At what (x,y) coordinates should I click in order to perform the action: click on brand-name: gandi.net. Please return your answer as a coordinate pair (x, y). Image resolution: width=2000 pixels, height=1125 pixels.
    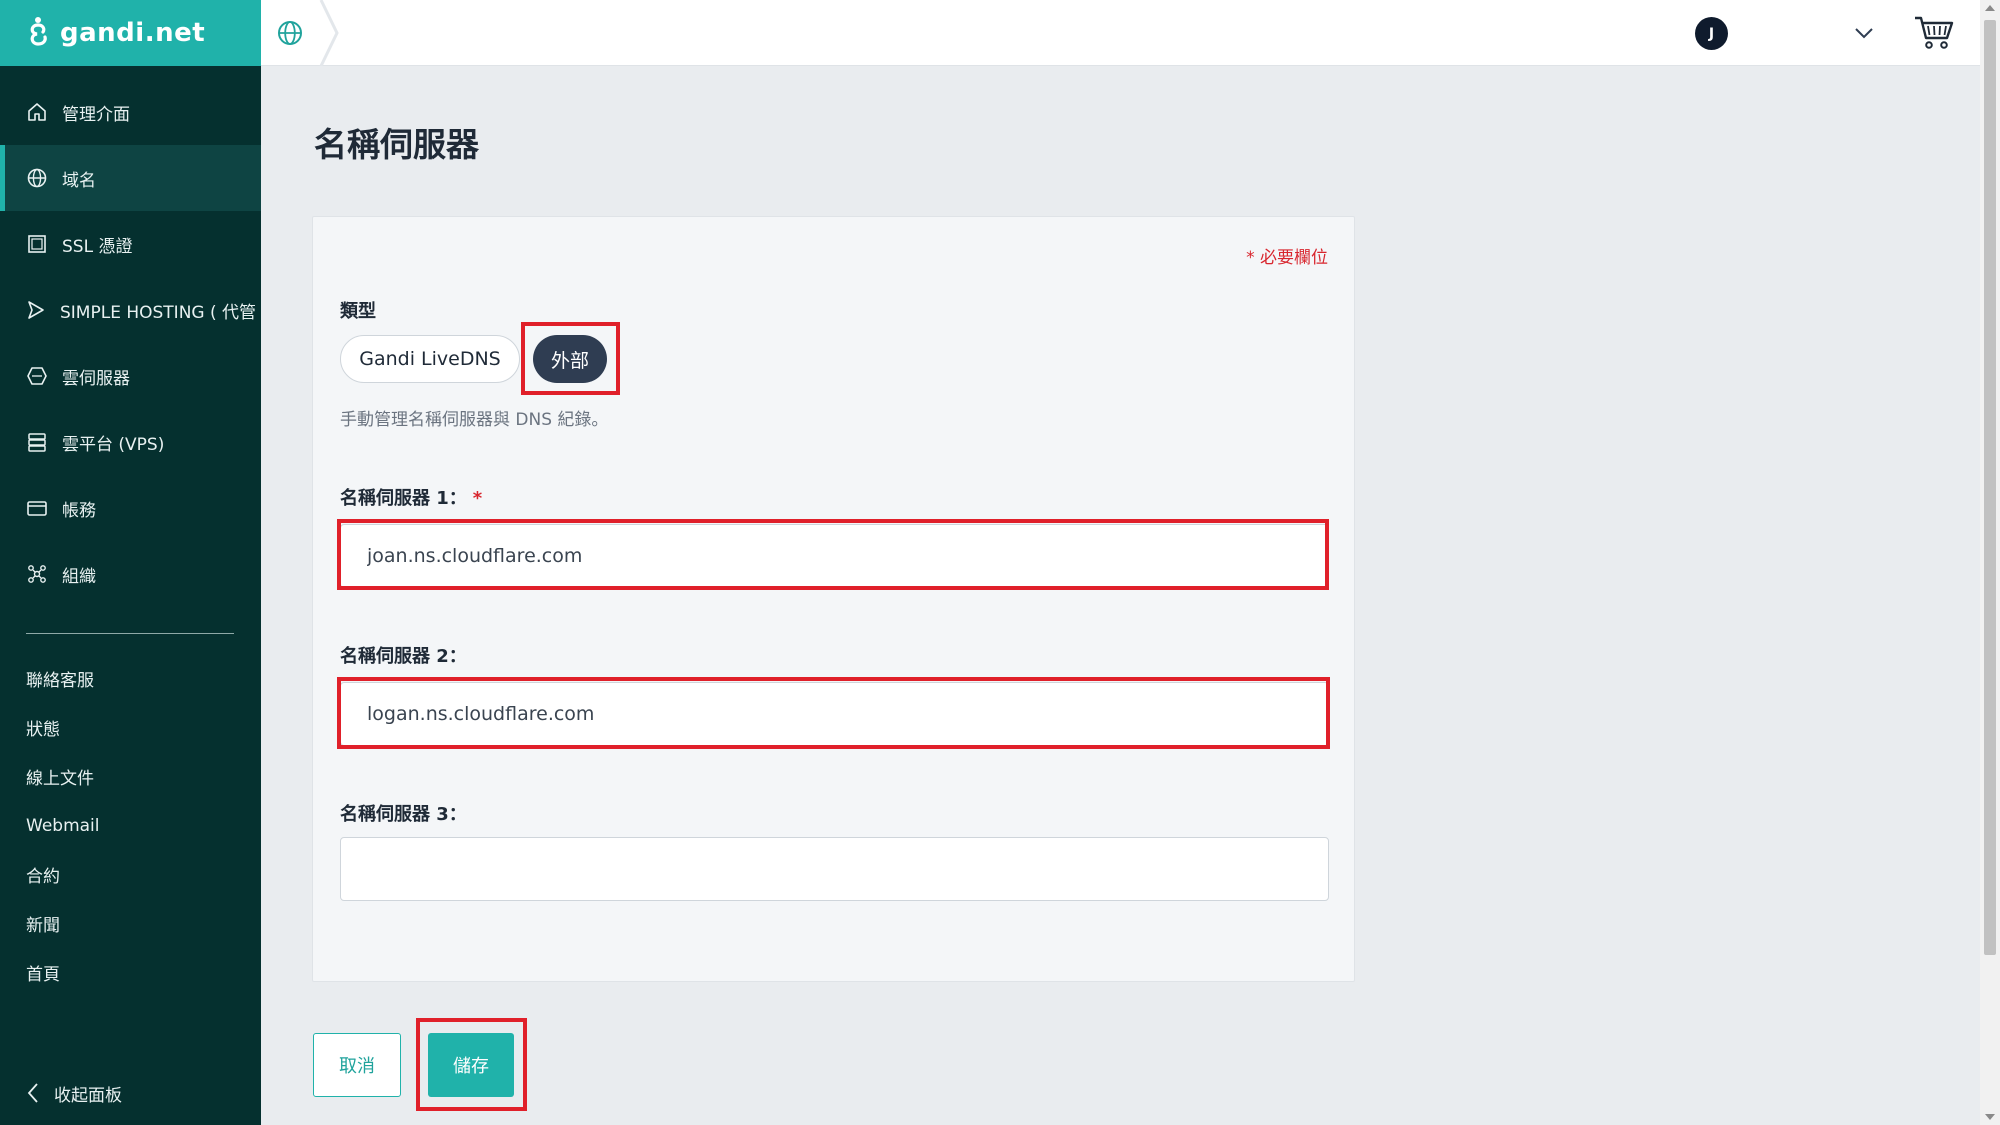
    Looking at the image, I should click on (133, 33).